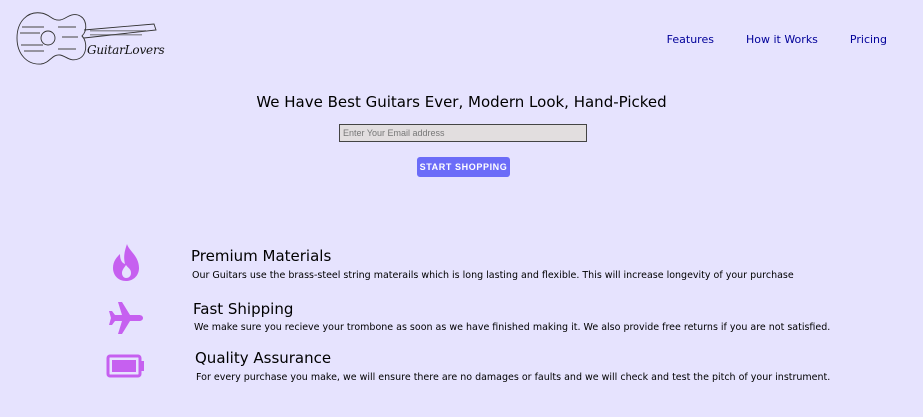  Describe the element at coordinates (126, 262) in the screenshot. I see `flame-icon` at that location.